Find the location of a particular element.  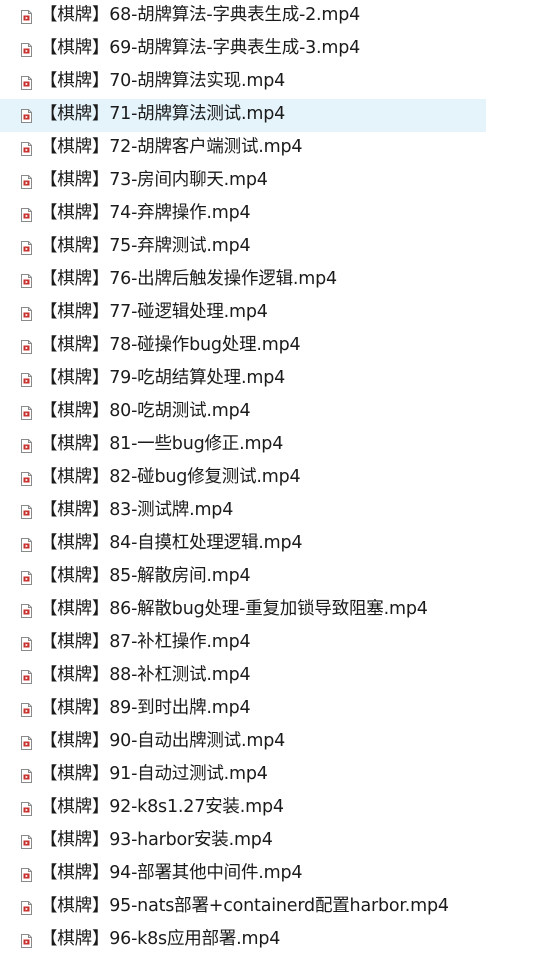

file-name: 【棋牌】79-吃胡结算处理.mp4 is located at coordinates (163, 378).